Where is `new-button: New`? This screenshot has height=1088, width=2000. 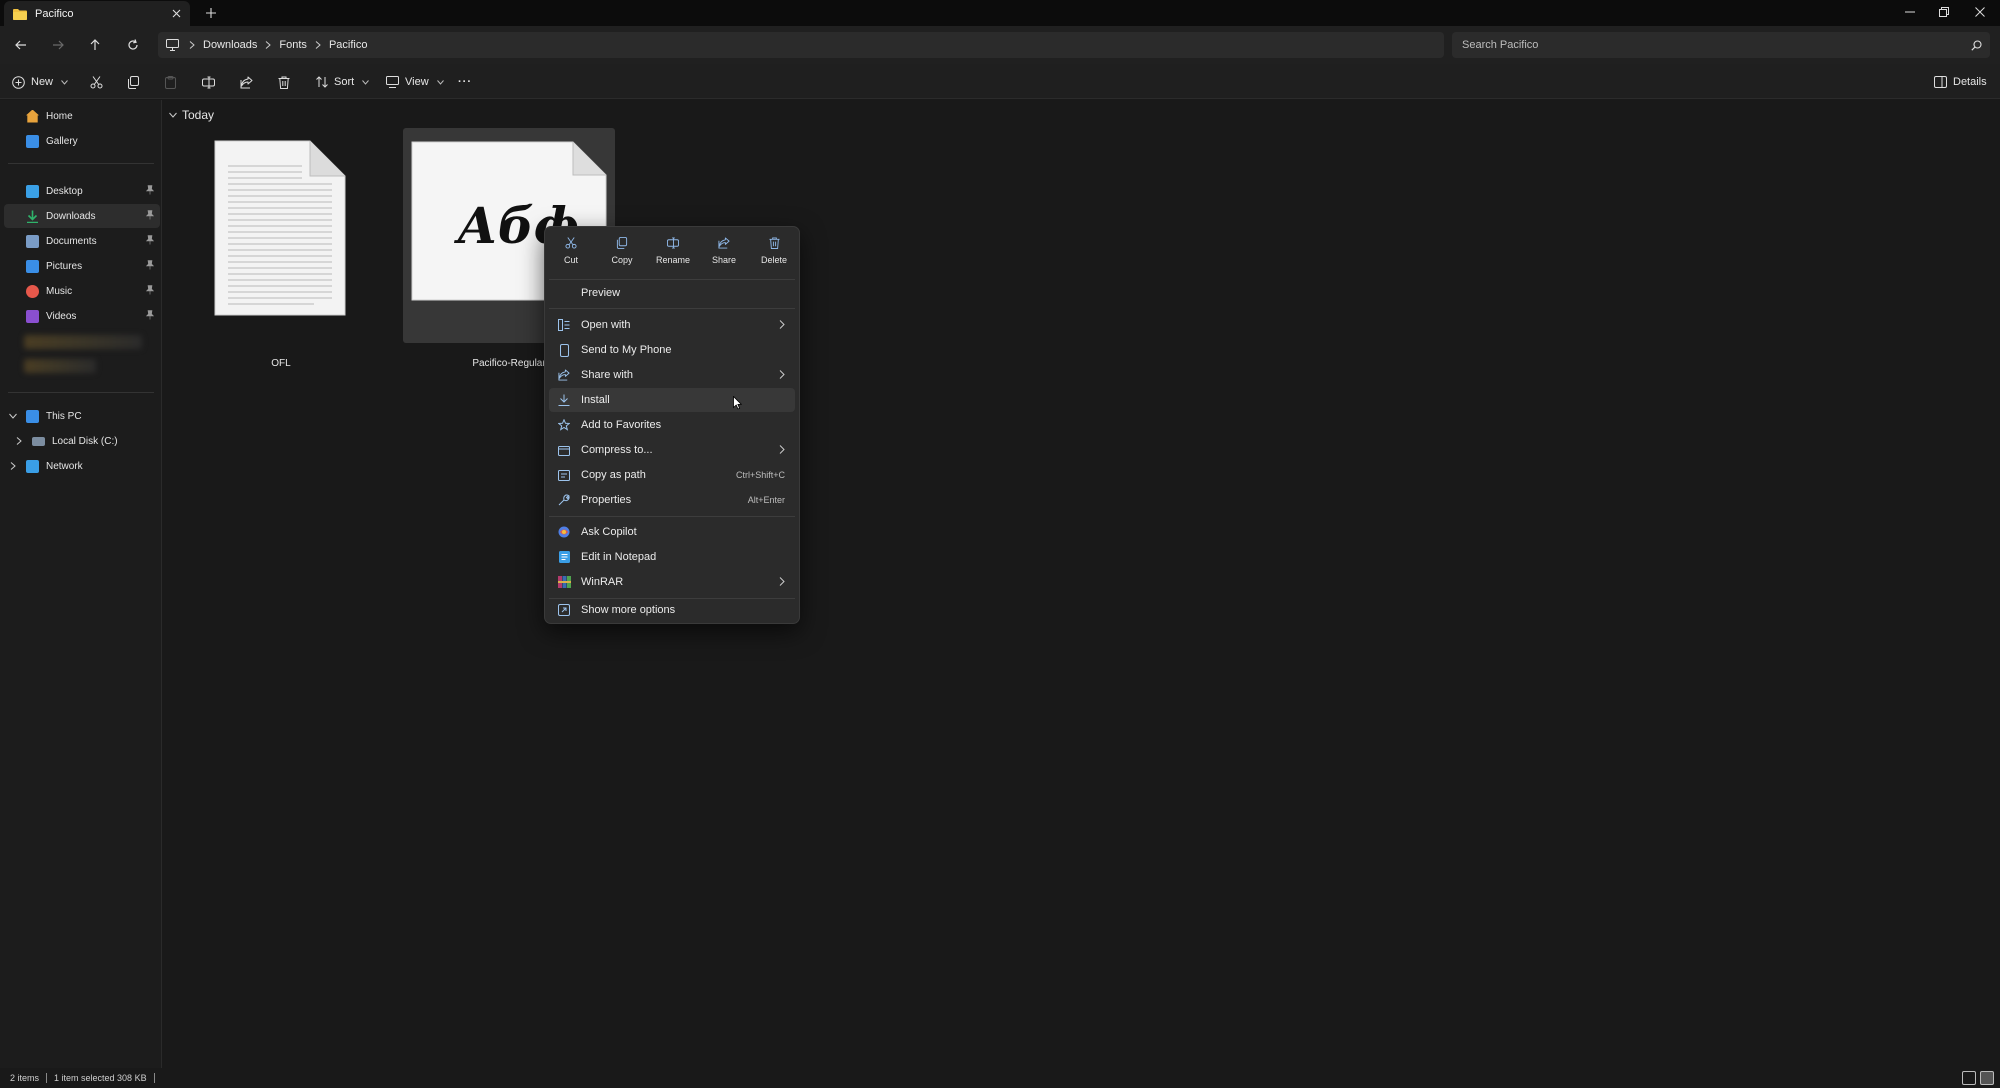
new-button: New is located at coordinates (40, 82).